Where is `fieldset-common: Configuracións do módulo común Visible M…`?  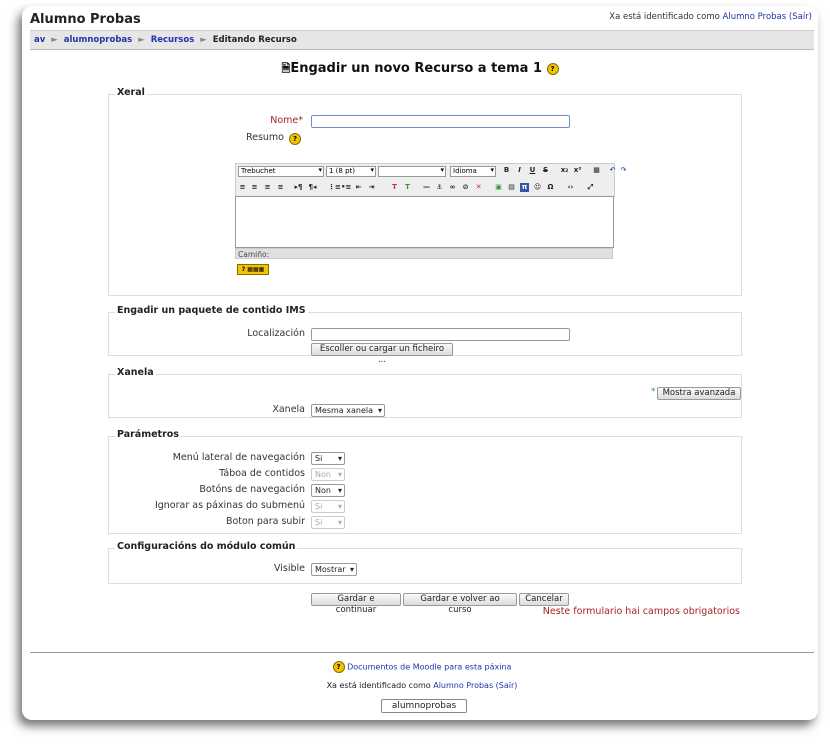
fieldset-common: Configuracións do módulo común Visible M… is located at coordinates (425, 562).